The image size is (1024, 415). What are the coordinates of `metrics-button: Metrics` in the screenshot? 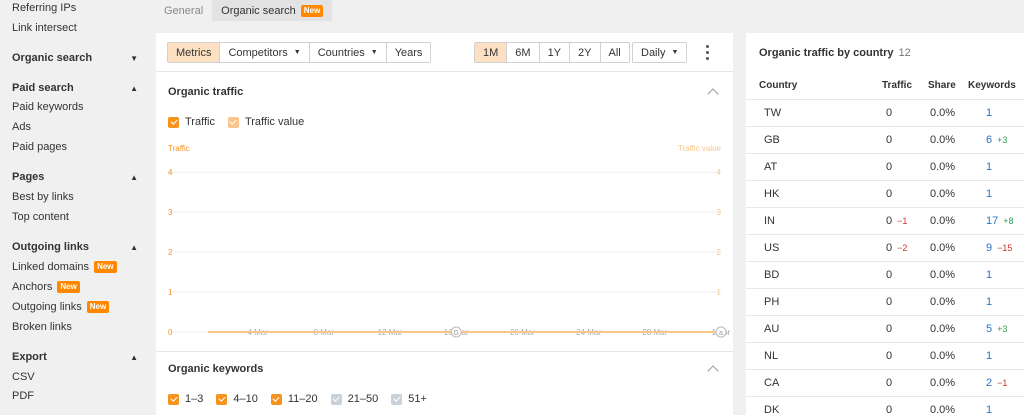 It's located at (194, 52).